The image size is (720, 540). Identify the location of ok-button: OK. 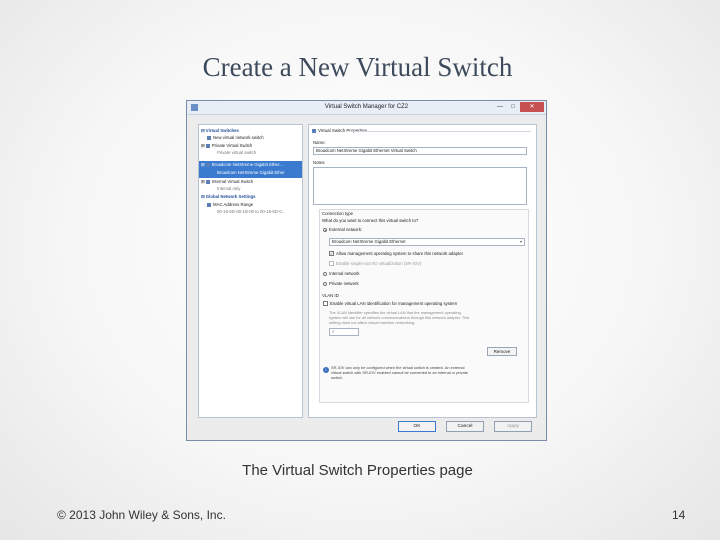
(417, 426).